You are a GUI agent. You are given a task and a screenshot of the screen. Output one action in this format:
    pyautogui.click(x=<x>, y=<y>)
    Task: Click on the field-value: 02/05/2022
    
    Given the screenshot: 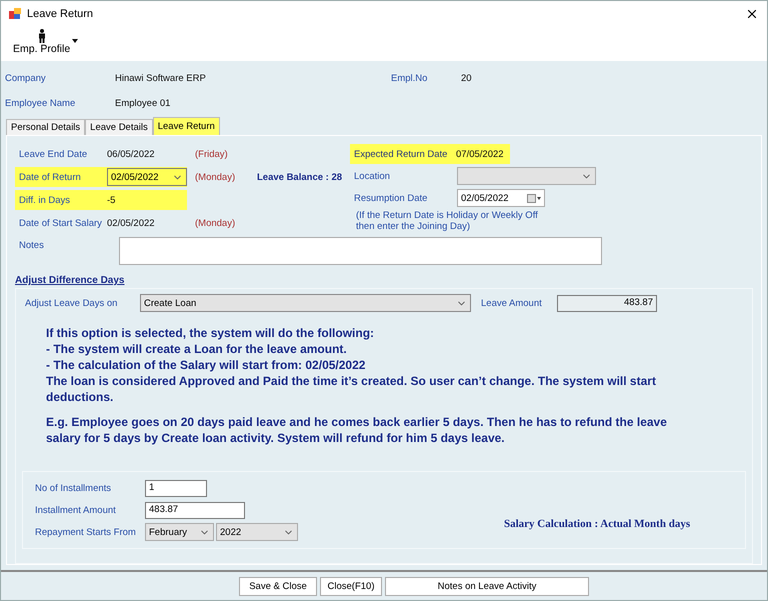 What is the action you would take?
    pyautogui.click(x=131, y=223)
    